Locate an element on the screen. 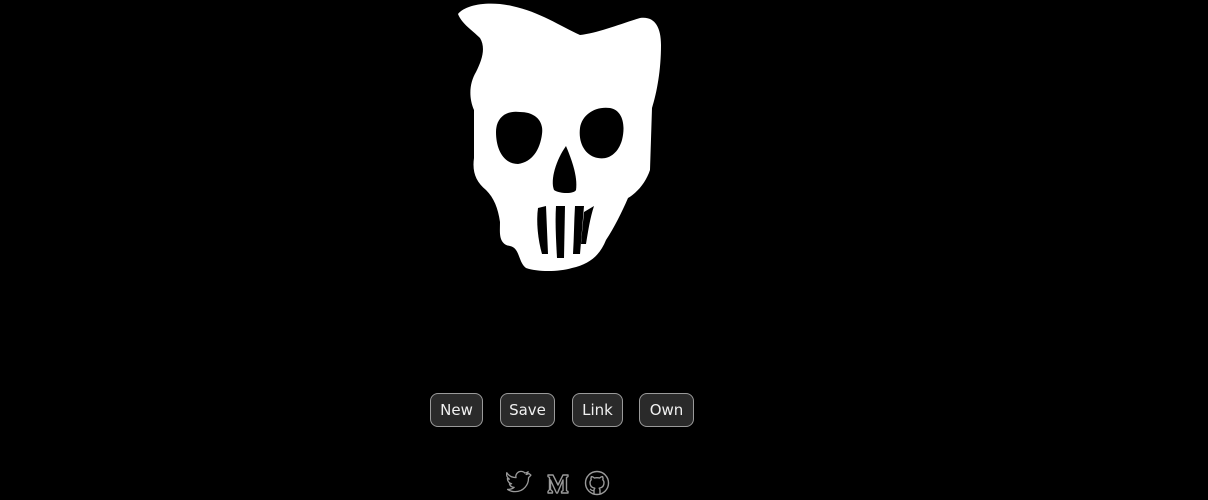 Image resolution: width=1208 pixels, height=500 pixels. twitter-link is located at coordinates (519, 483).